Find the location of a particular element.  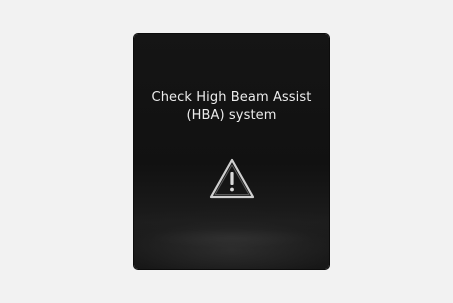

display-reflection is located at coordinates (231, 238).